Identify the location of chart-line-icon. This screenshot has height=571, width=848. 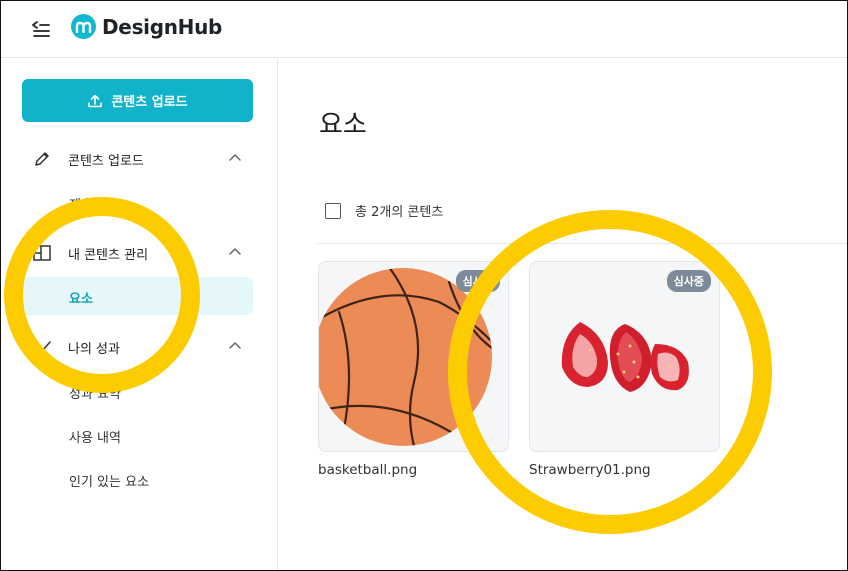
(42, 347).